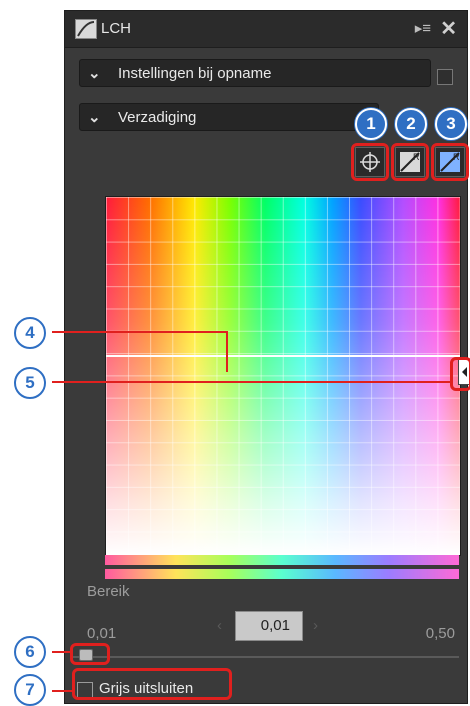 The width and height of the screenshot is (470, 706). I want to click on callout-badge-7: 7, so click(30, 690).